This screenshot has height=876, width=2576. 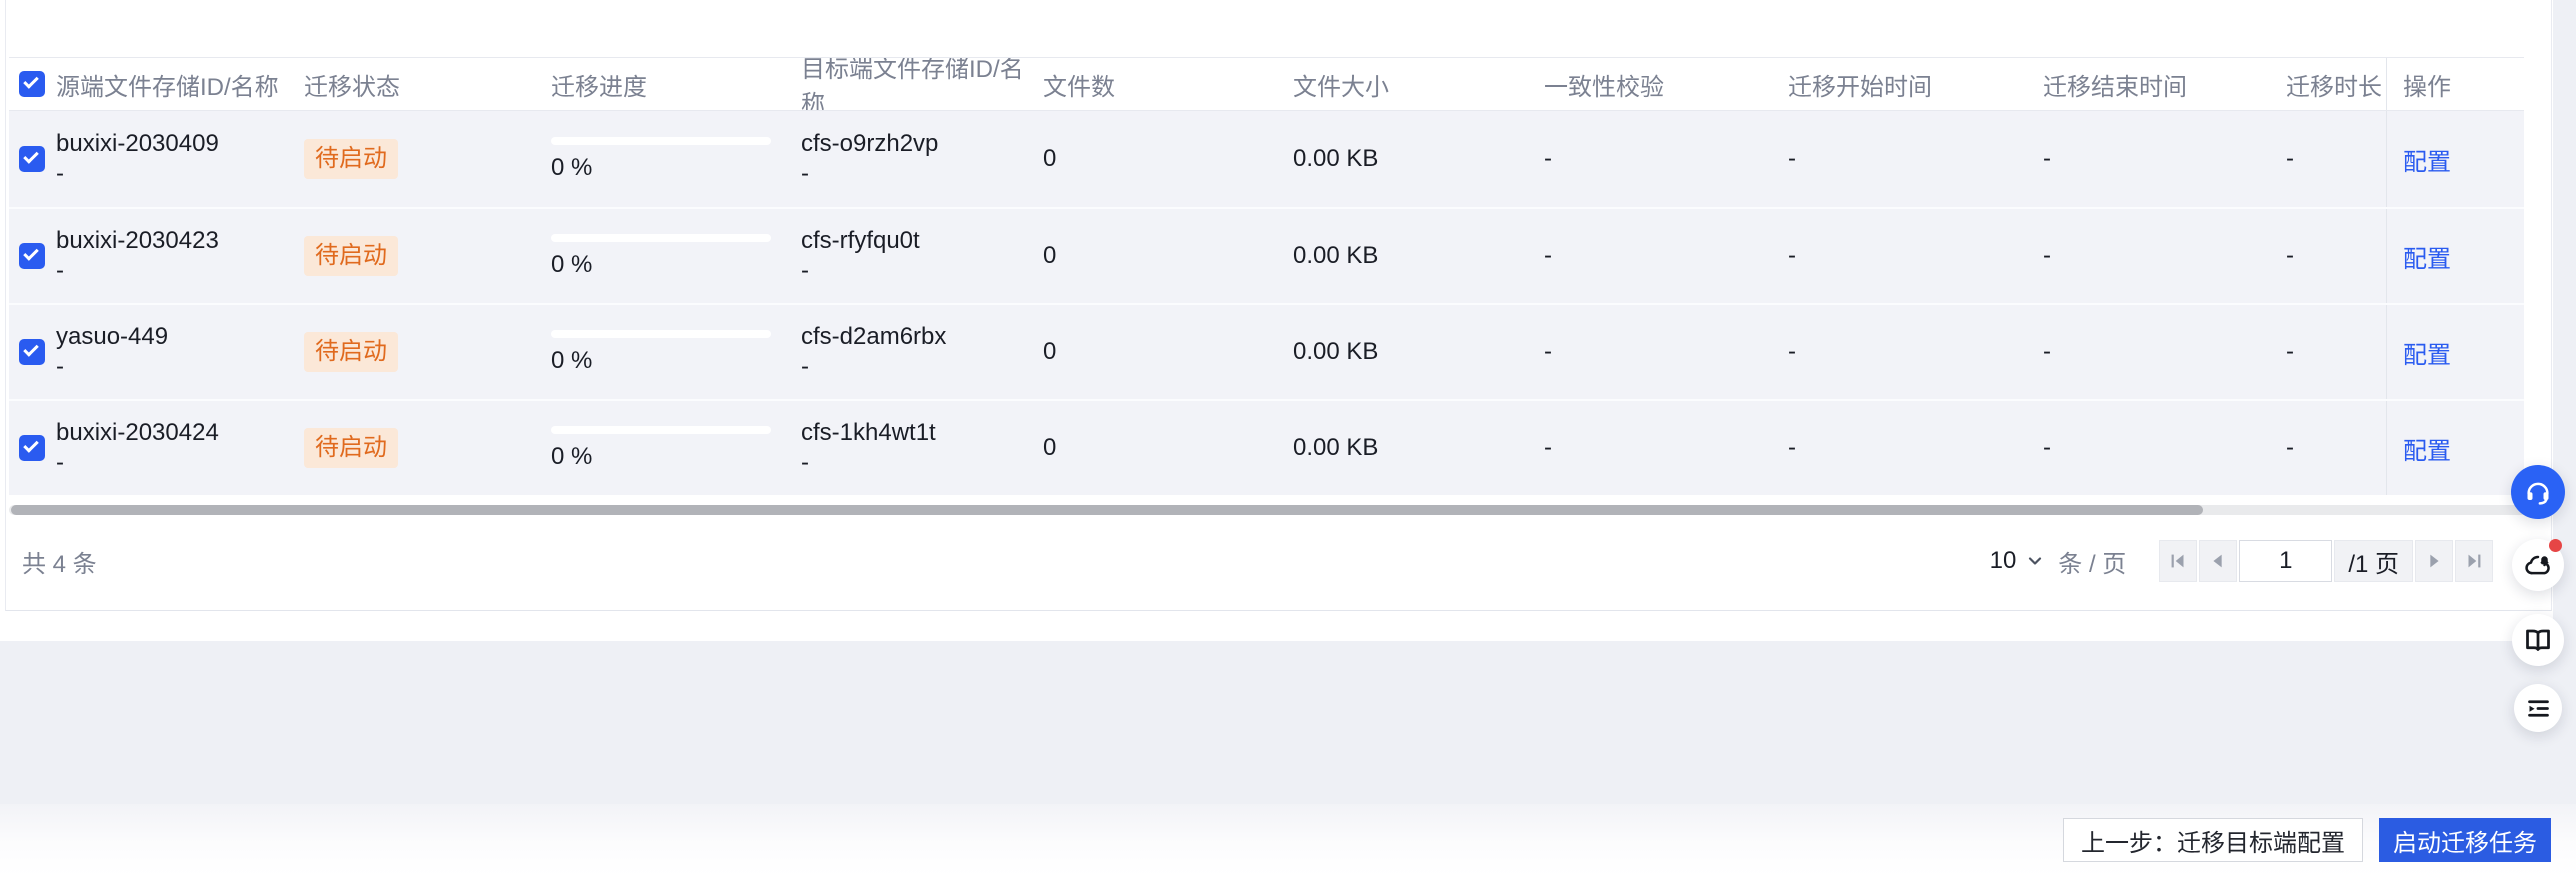 I want to click on notification-button, so click(x=2538, y=565).